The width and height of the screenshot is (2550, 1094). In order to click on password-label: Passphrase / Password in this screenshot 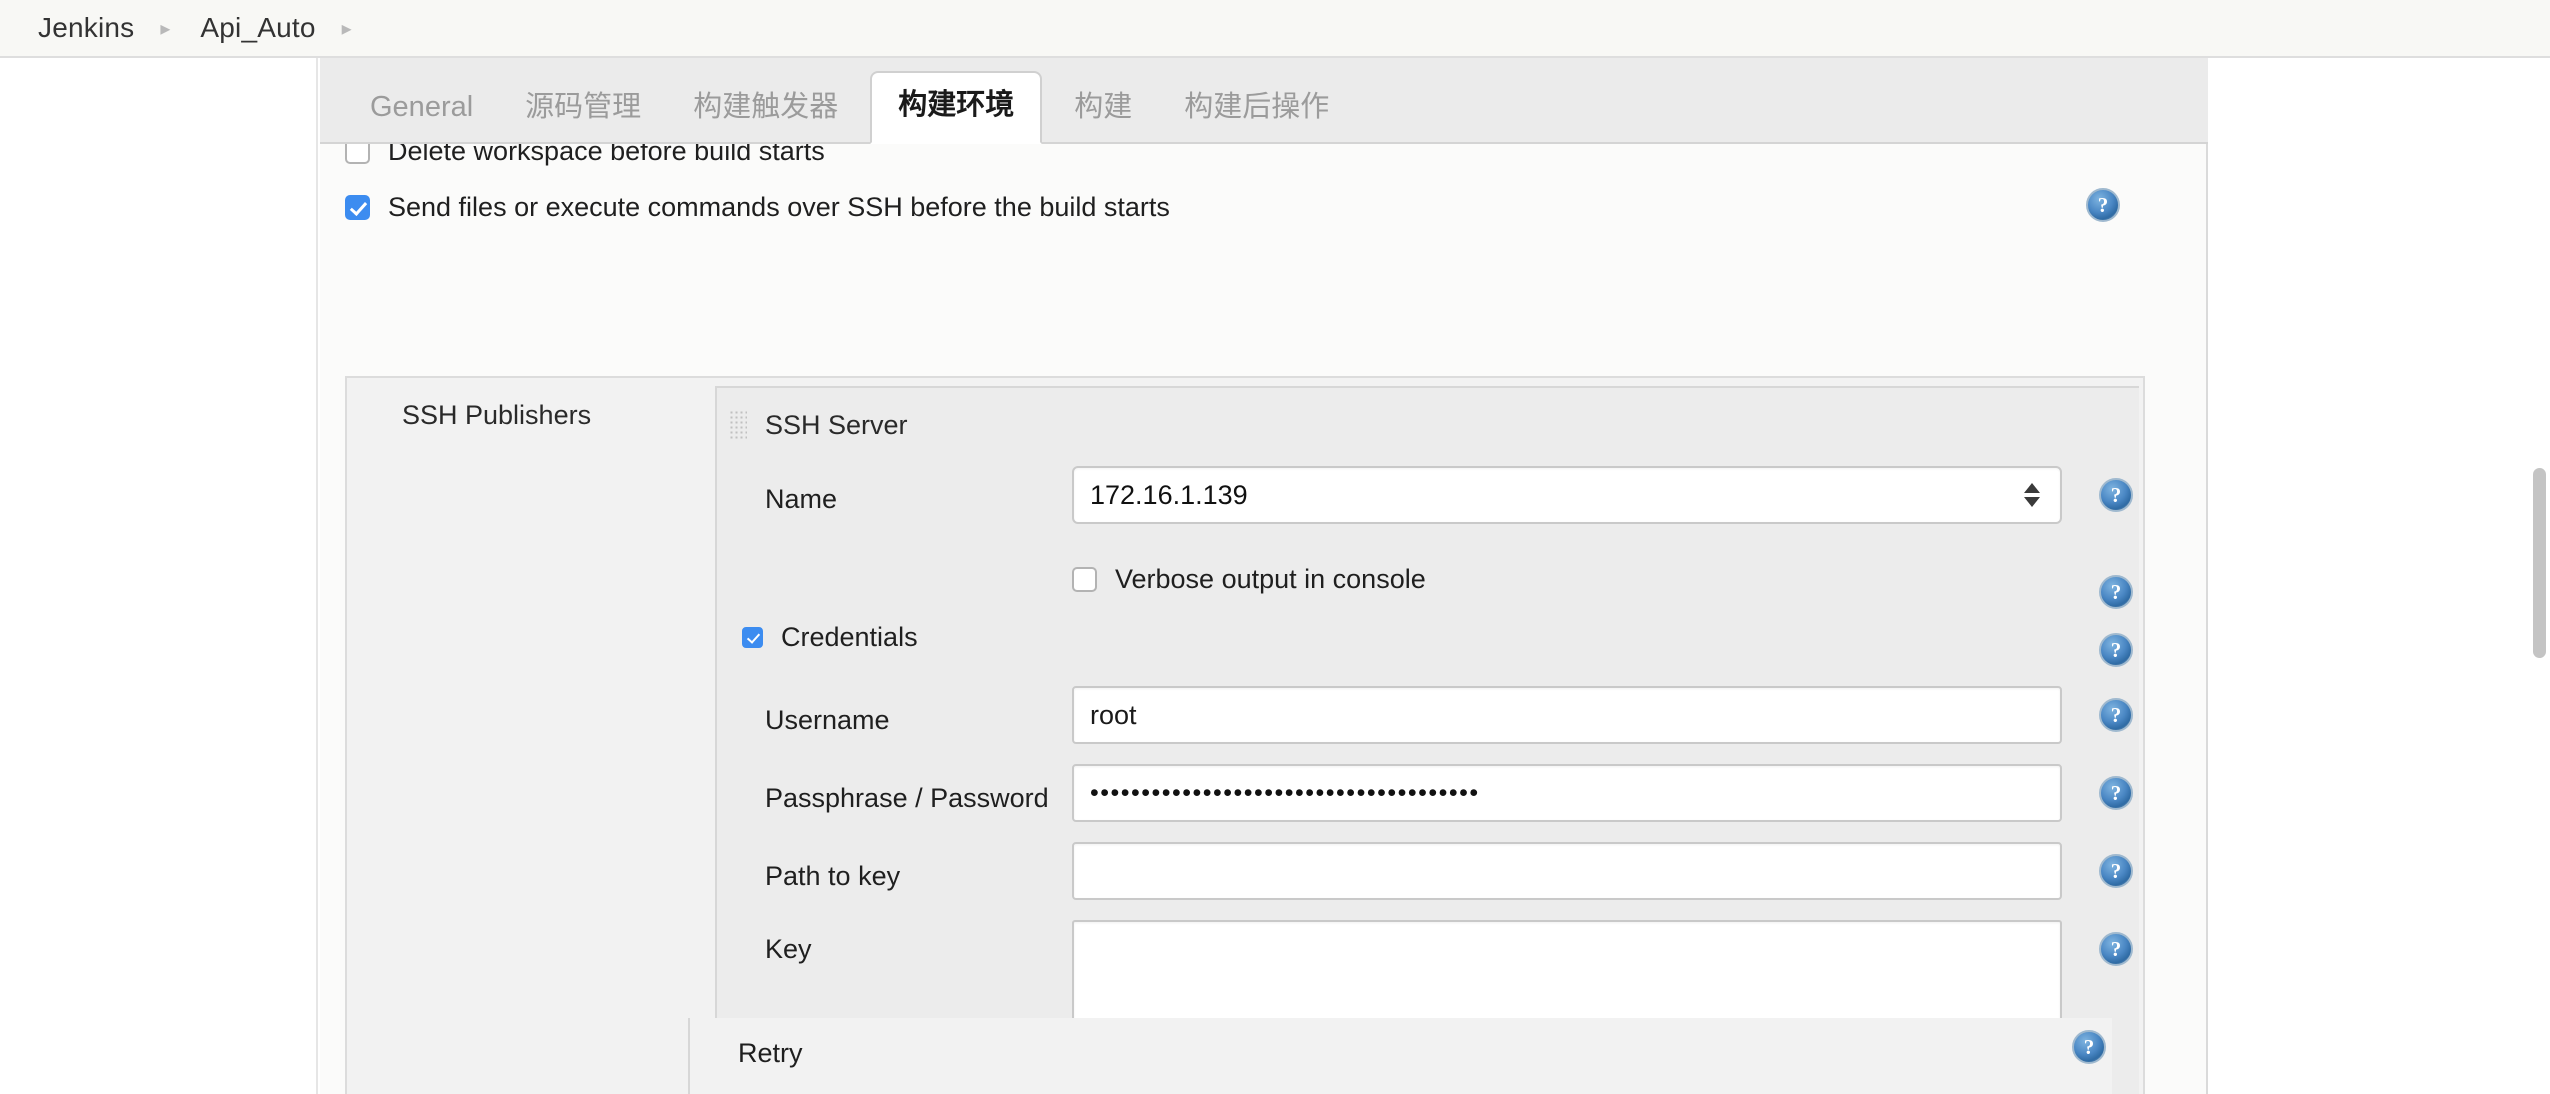, I will do `click(907, 798)`.